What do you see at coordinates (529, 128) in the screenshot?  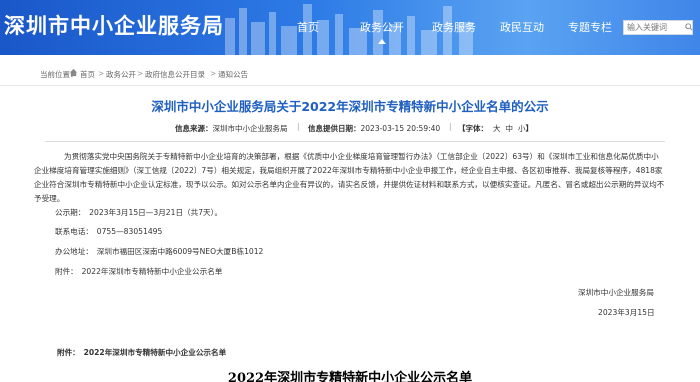 I see `font-size-close: 】` at bounding box center [529, 128].